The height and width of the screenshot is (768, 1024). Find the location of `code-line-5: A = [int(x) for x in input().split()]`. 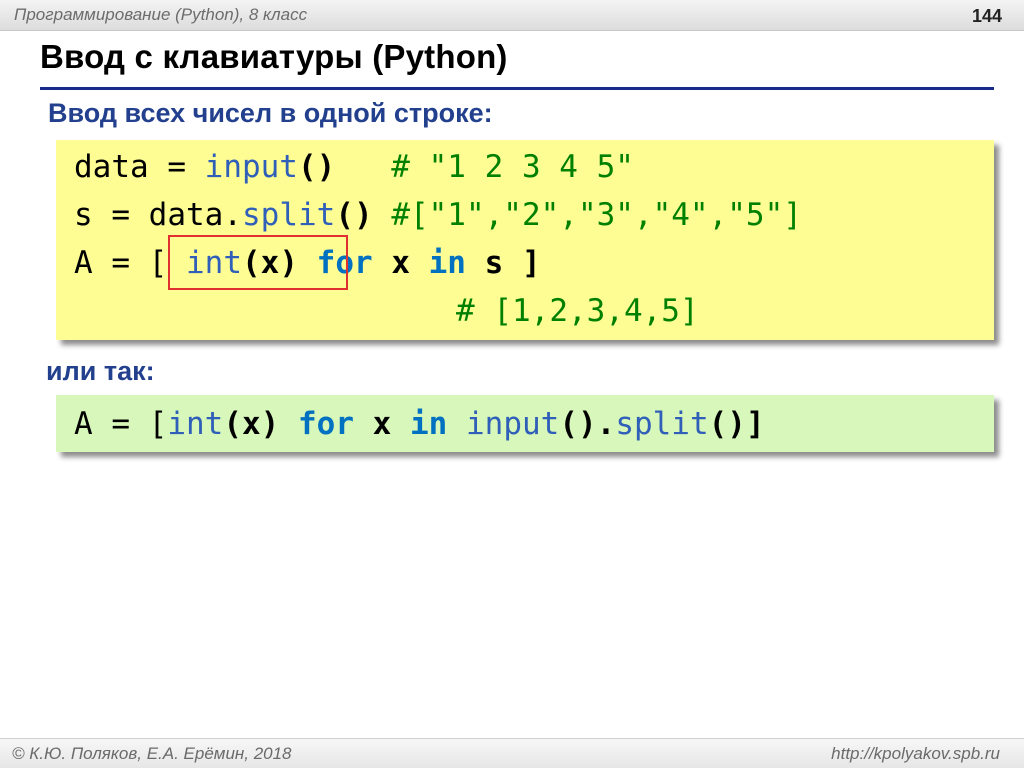

code-line-5: A = [int(x) for x in input().split()] is located at coordinates (419, 424).